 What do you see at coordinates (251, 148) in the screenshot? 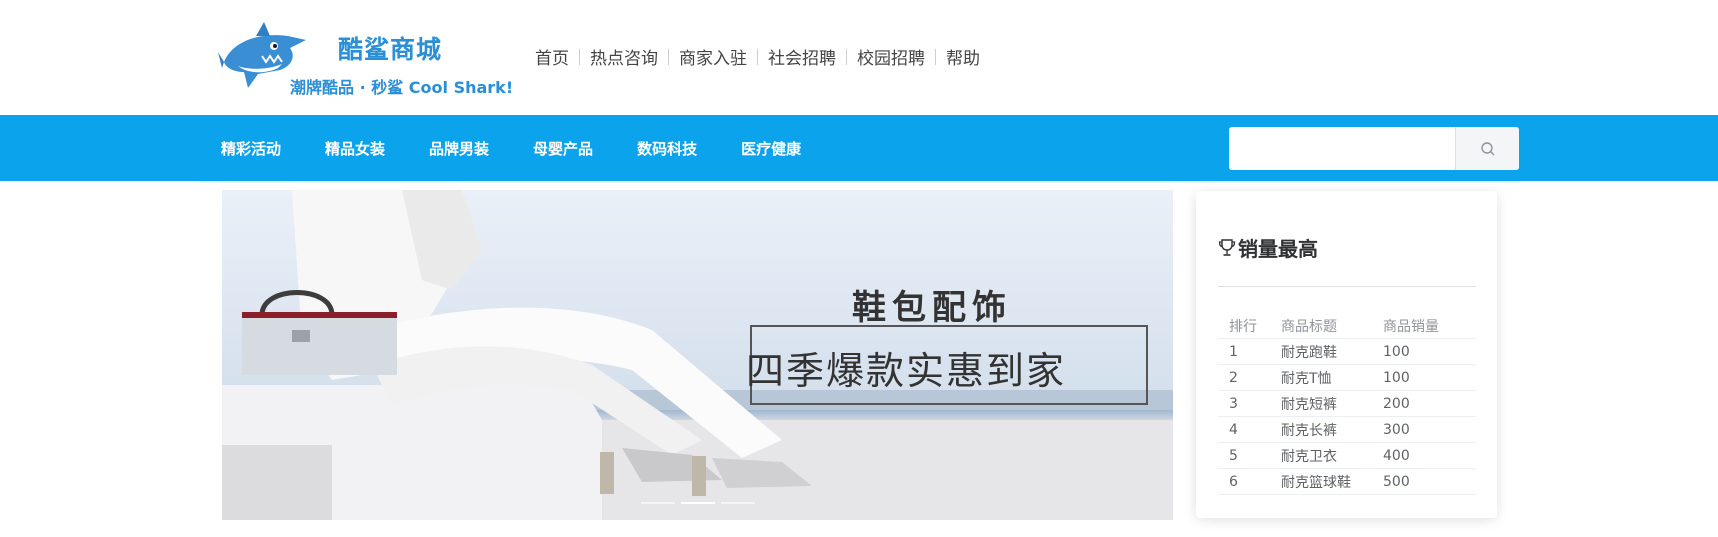
I see `menu-item-activities: 精彩活动` at bounding box center [251, 148].